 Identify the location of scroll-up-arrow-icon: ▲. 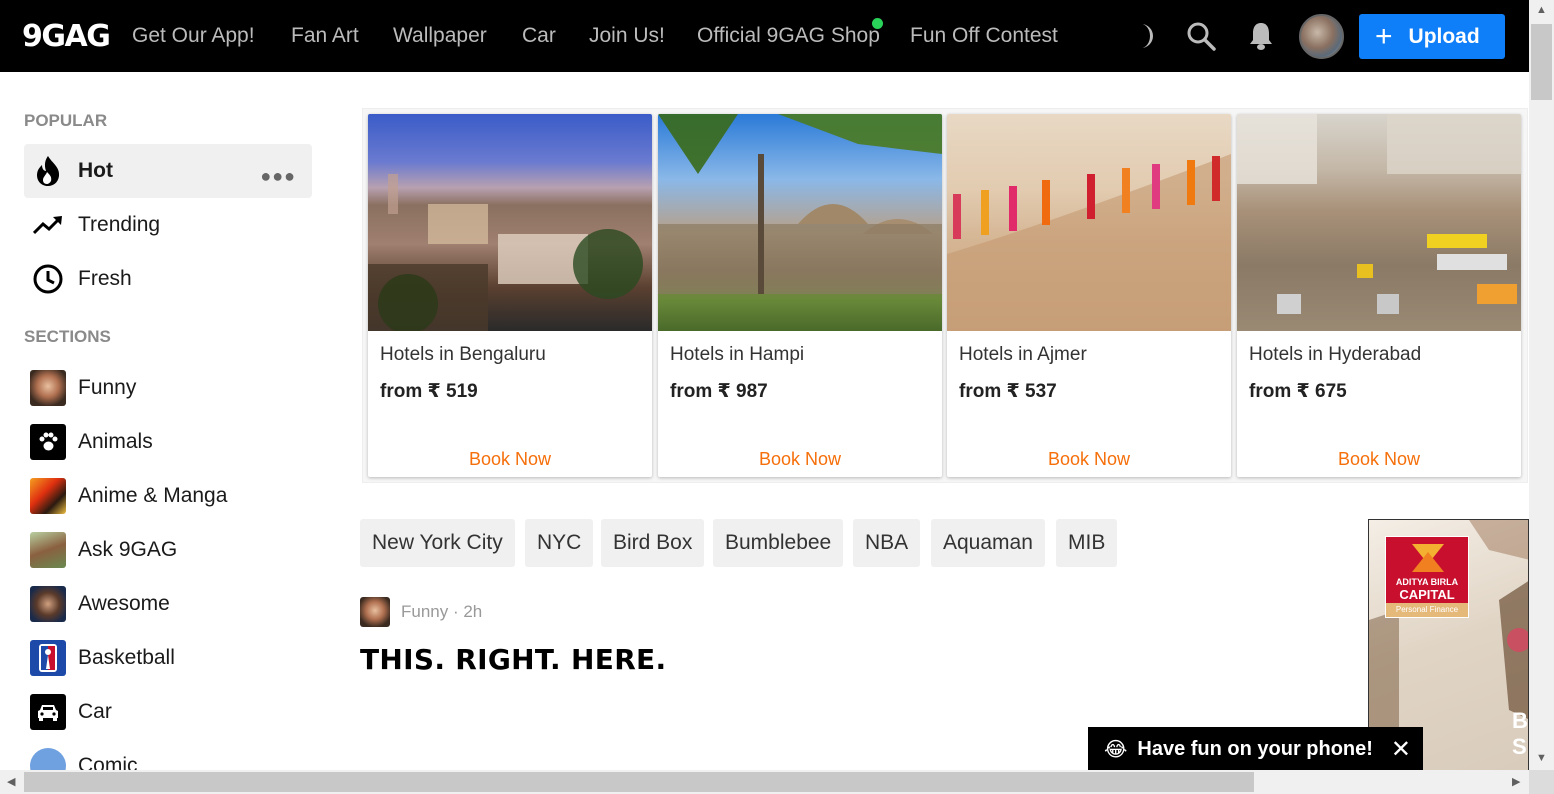
(1541, 10).